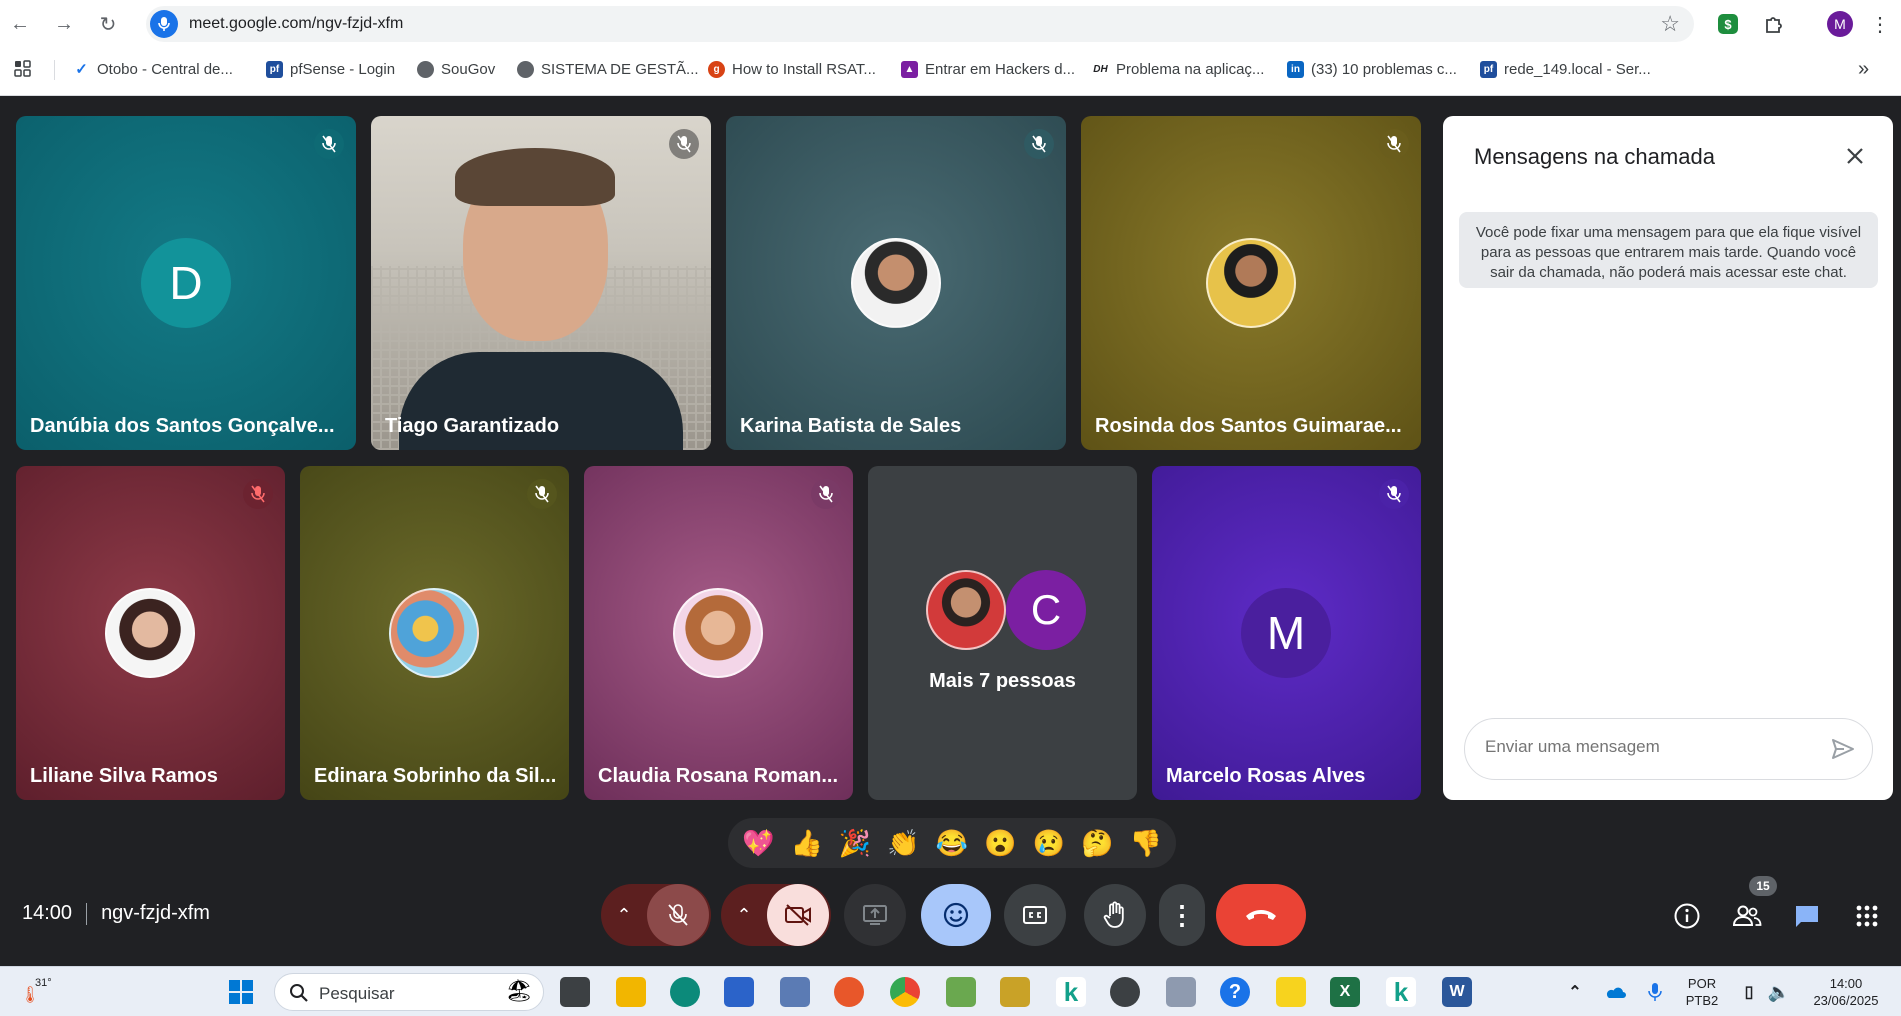  I want to click on reaction-thinking: 🤔, so click(1097, 843).